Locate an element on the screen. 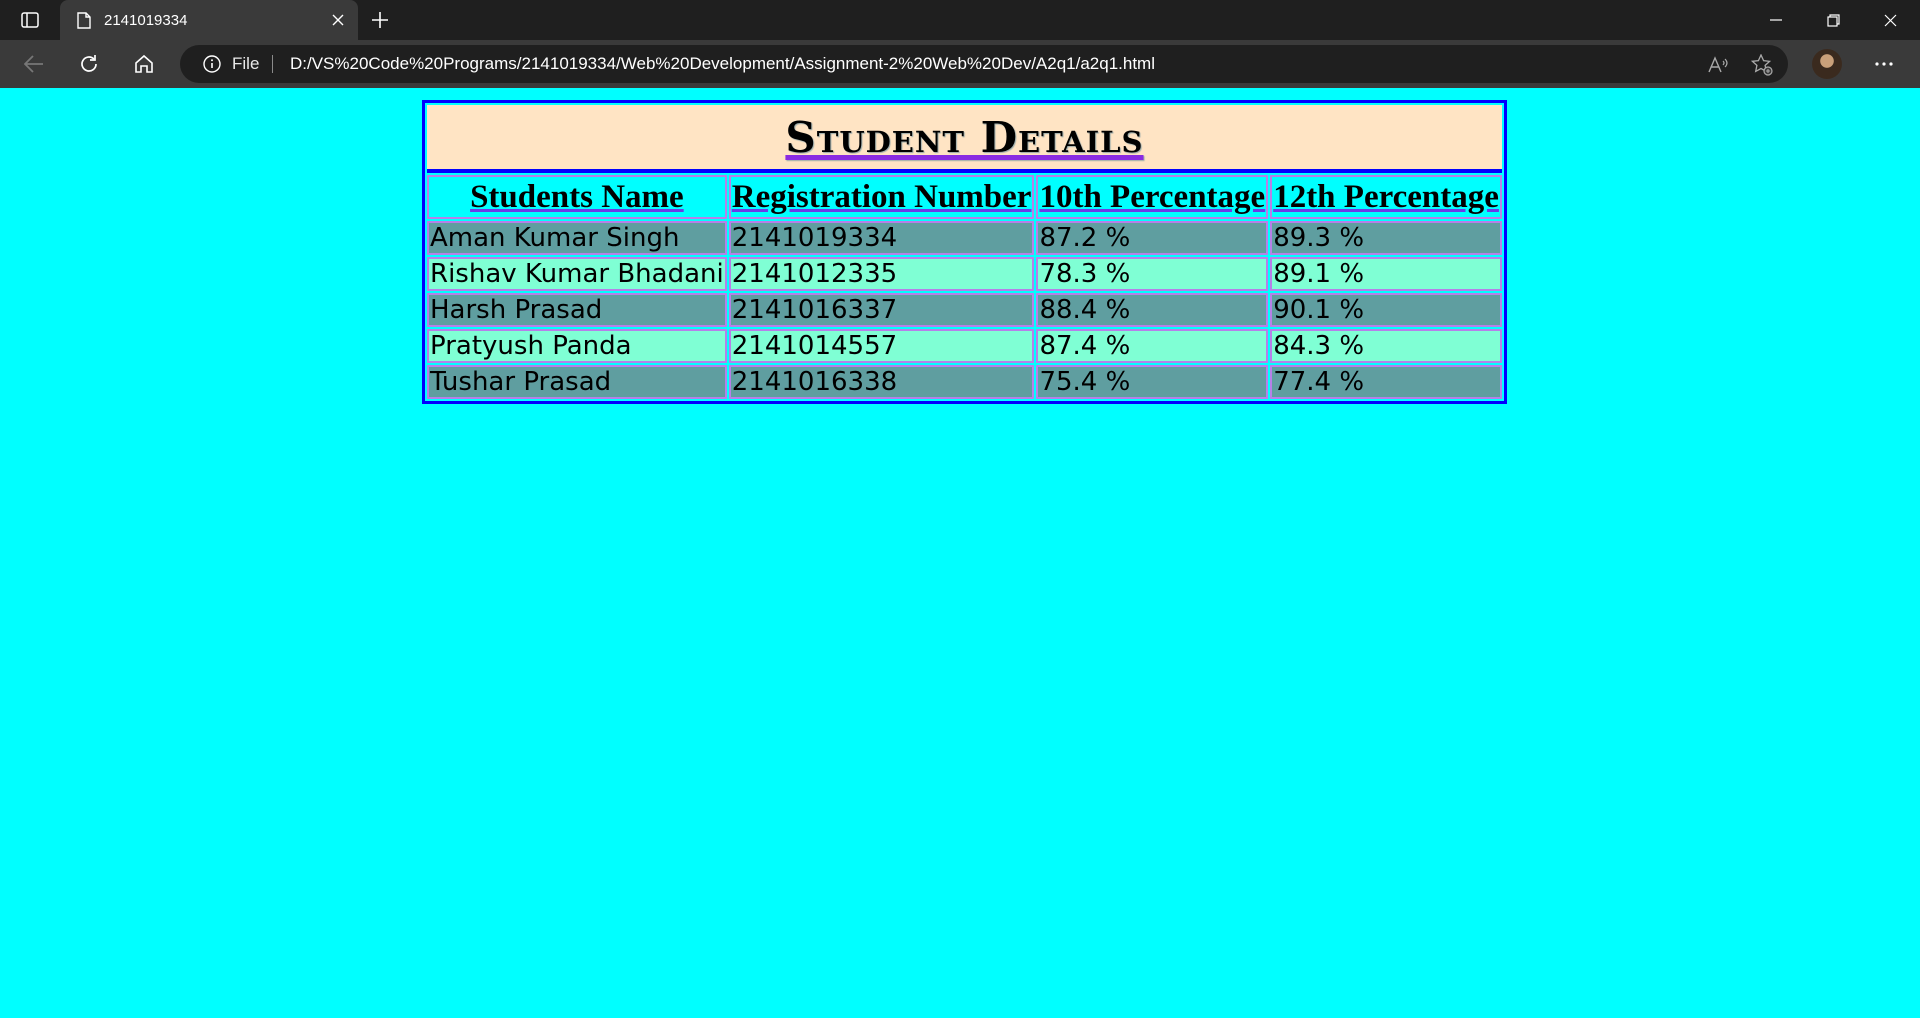  tab-title: 2141019334 is located at coordinates (146, 20).